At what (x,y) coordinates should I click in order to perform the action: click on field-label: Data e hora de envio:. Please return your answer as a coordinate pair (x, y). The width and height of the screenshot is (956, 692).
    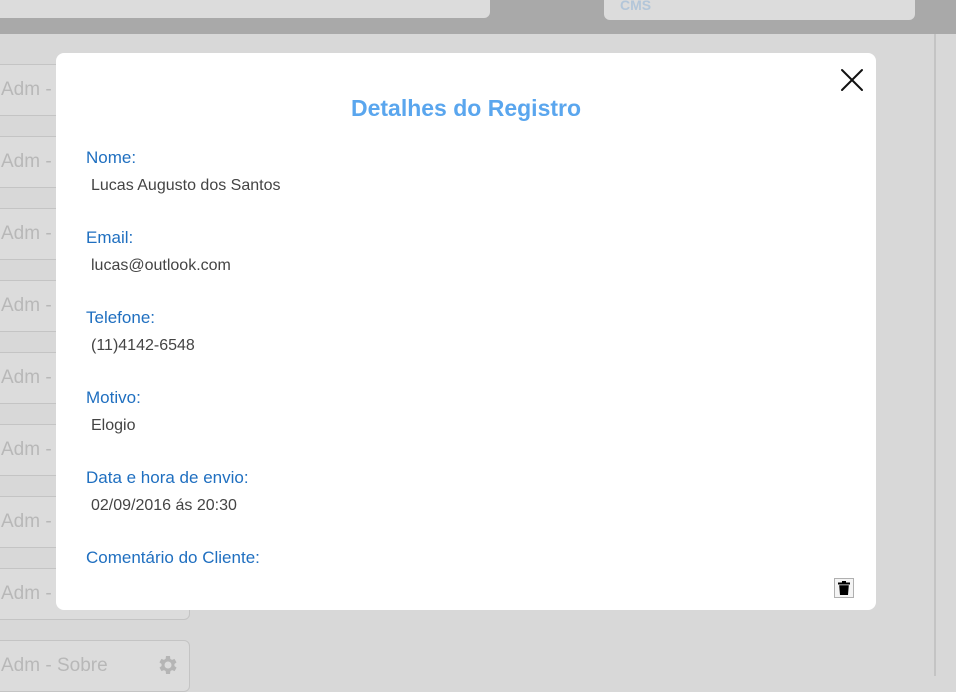
    Looking at the image, I should click on (167, 477).